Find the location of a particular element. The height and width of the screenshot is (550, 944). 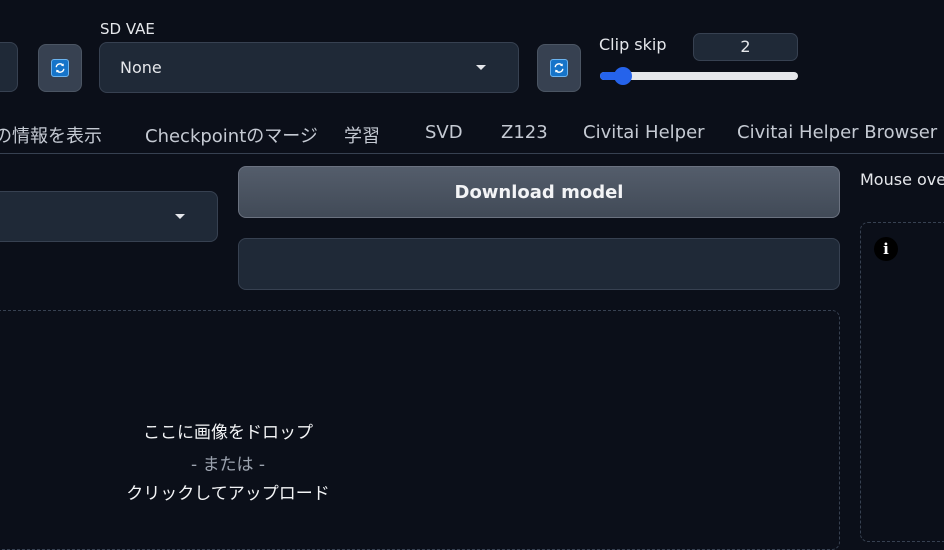

mouse-over-hint: Mouse over is located at coordinates (902, 179).